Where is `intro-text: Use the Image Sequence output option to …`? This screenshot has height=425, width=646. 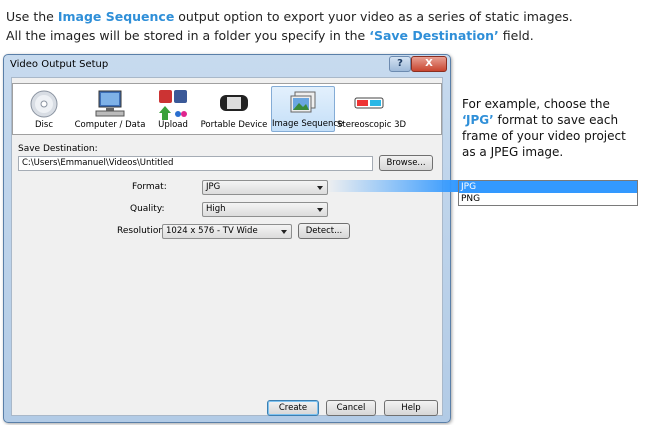
intro-text: Use the Image Sequence output option to … is located at coordinates (289, 26).